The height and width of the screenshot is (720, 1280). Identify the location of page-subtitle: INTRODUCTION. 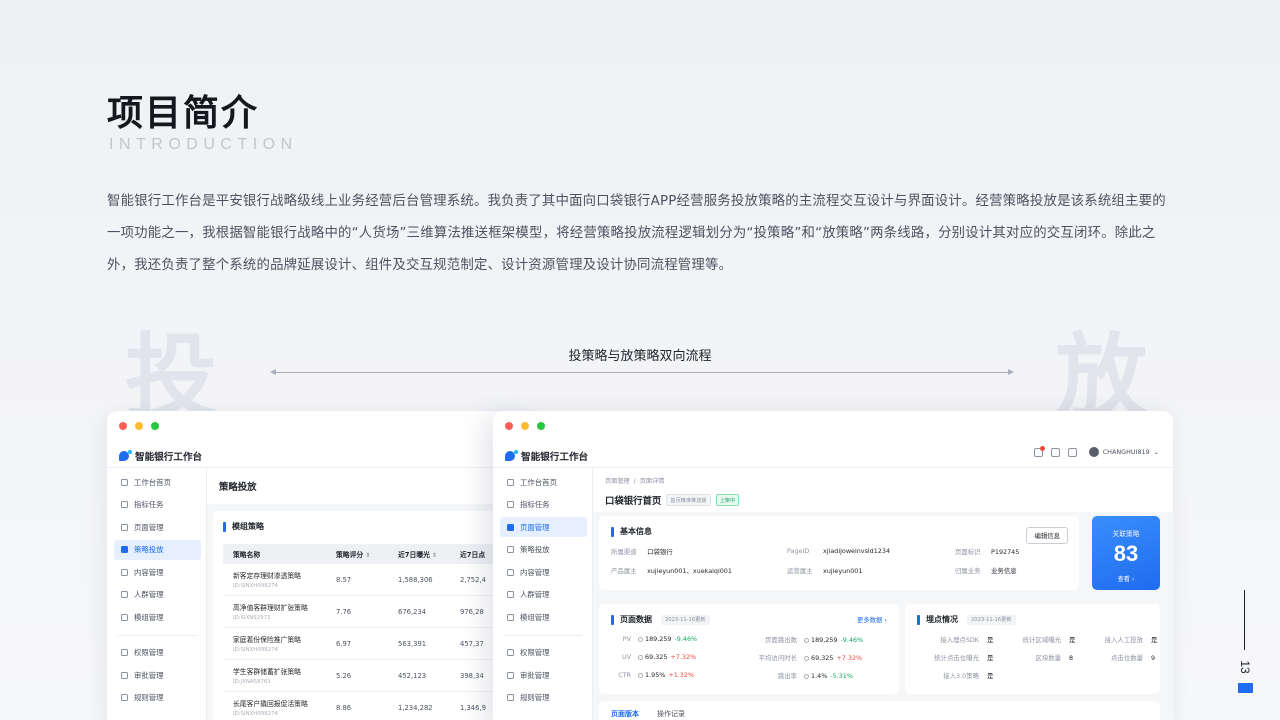
(203, 144).